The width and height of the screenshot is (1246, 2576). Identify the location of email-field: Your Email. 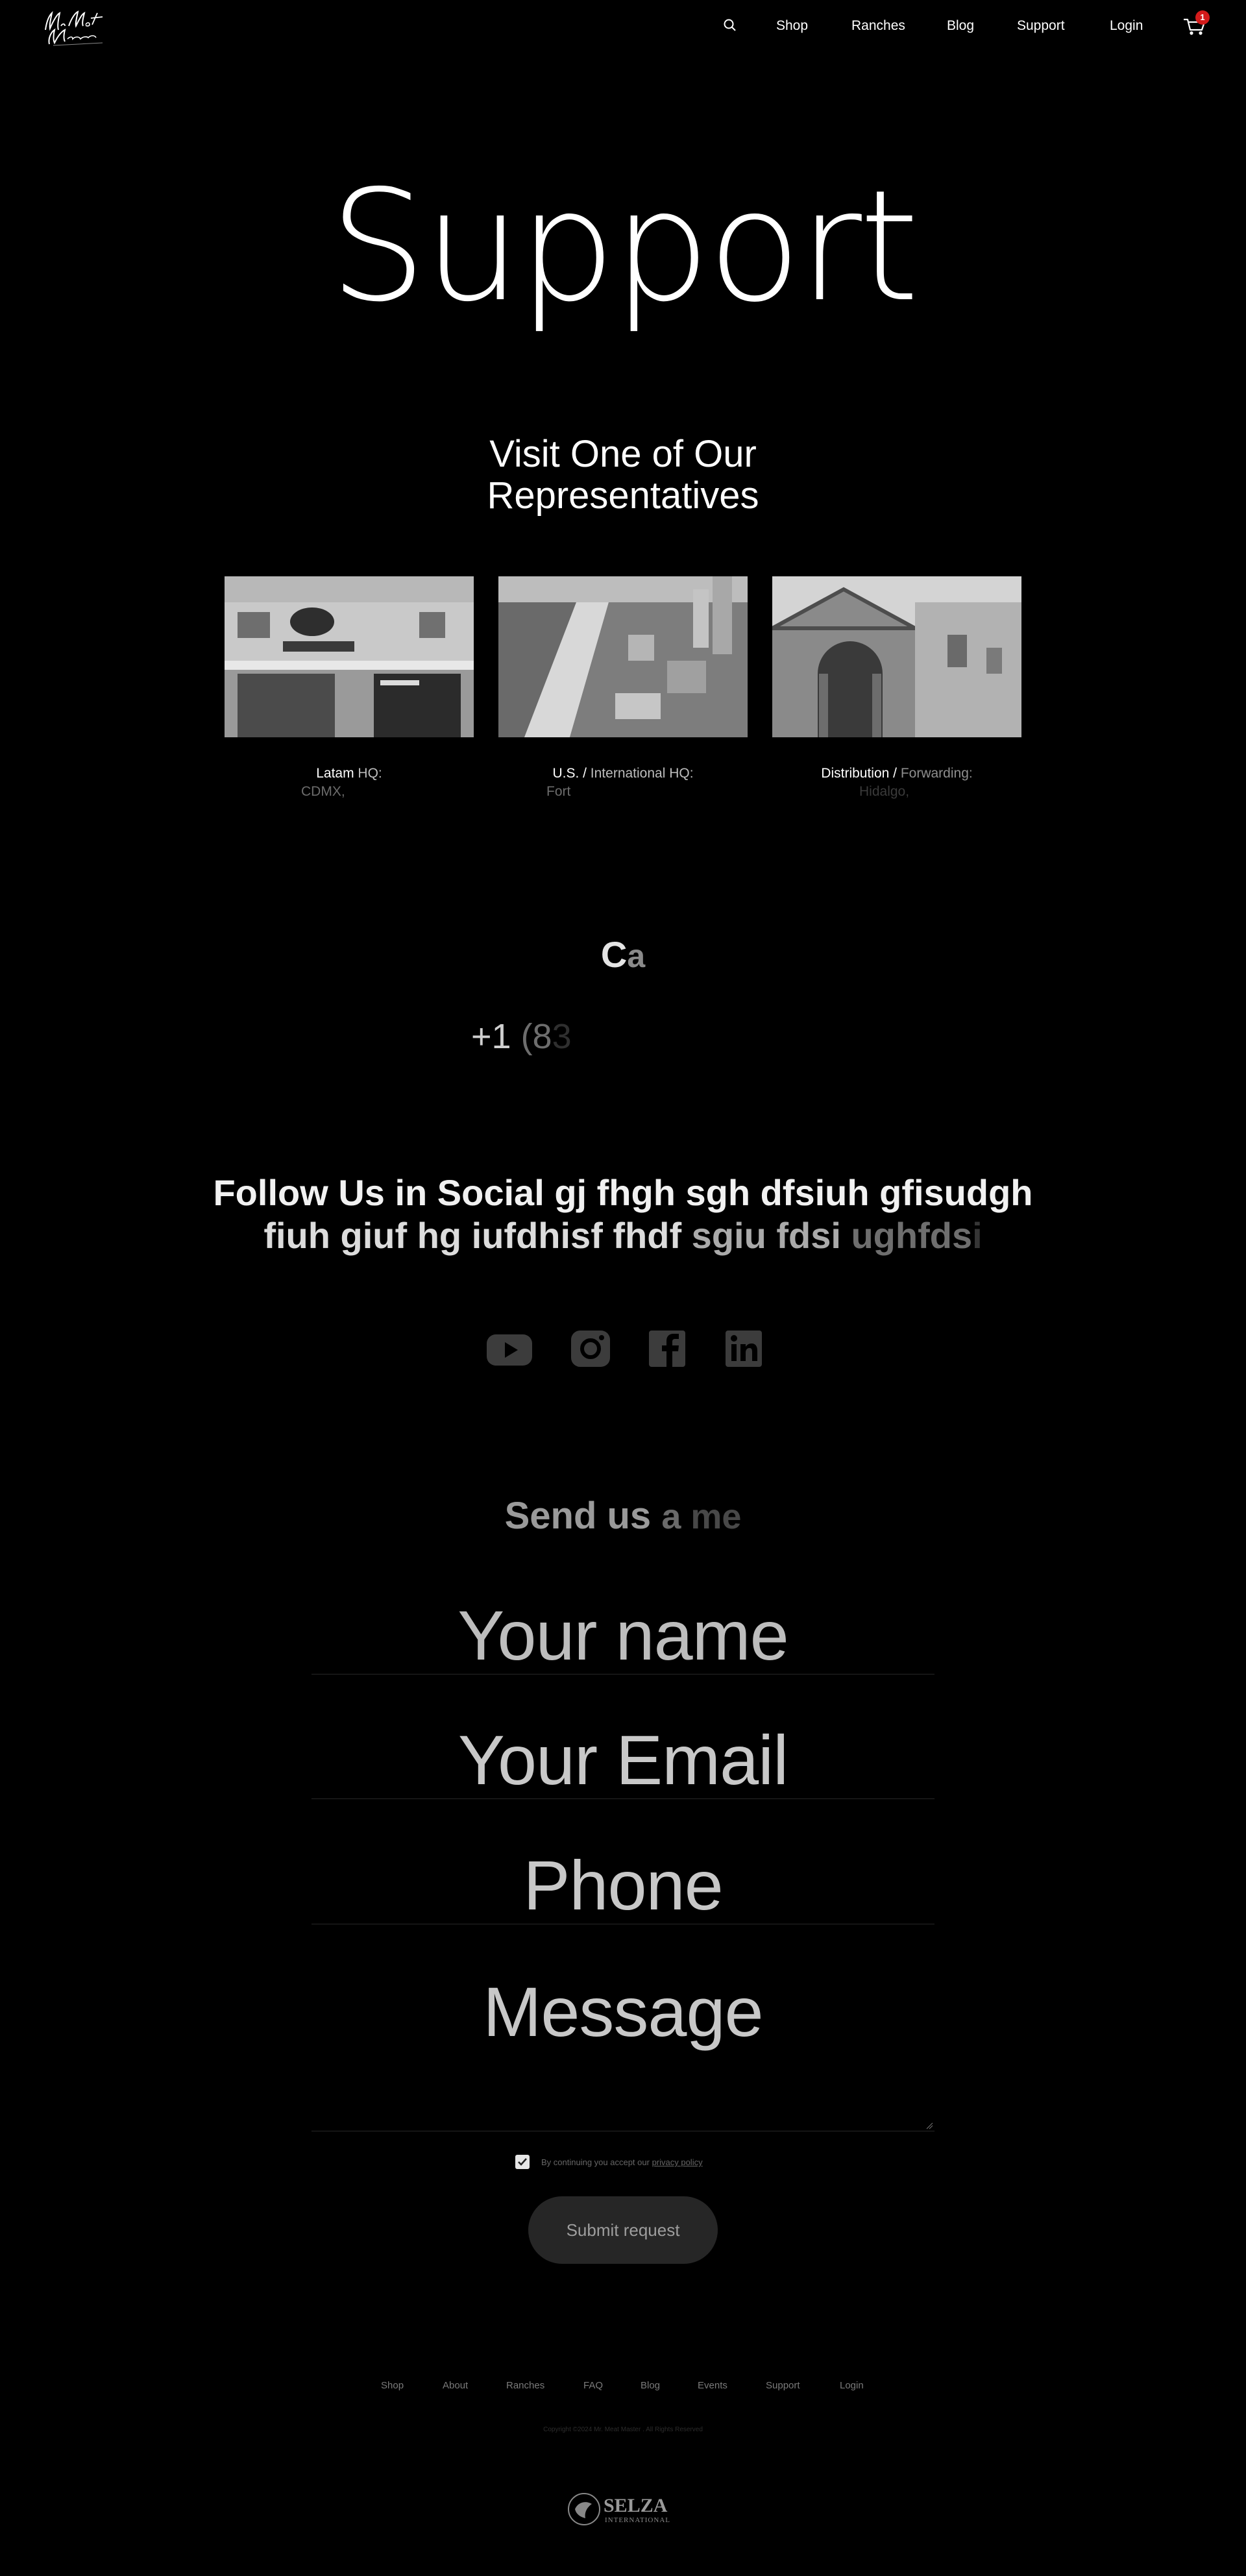
(623, 1759).